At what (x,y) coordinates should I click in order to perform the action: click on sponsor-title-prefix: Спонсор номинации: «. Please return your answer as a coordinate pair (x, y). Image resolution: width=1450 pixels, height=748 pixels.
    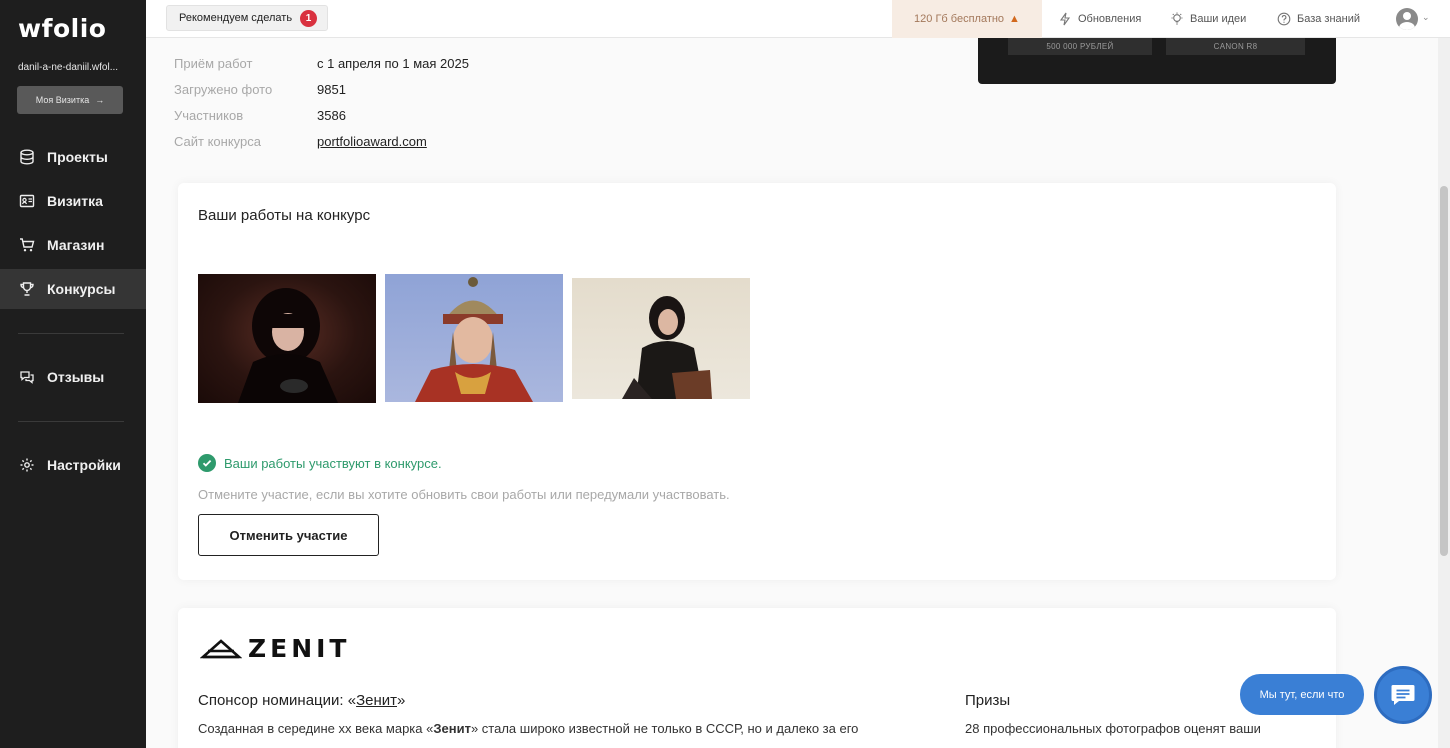
    Looking at the image, I should click on (277, 700).